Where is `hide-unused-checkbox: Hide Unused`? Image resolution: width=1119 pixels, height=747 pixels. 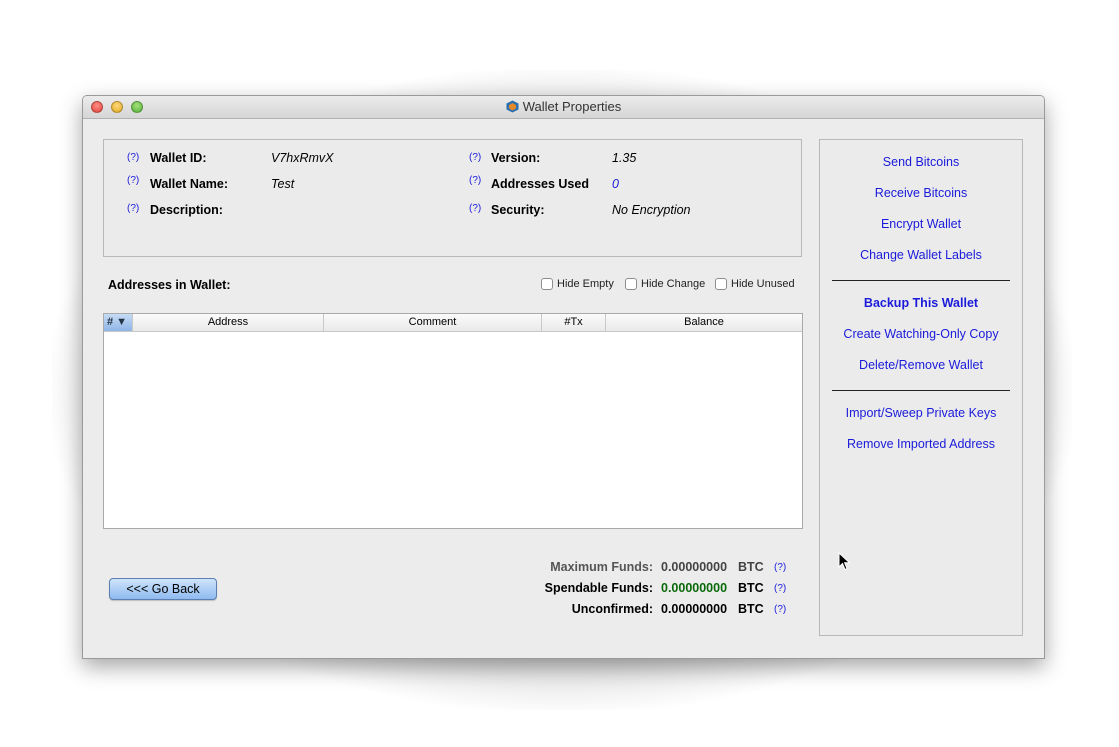
hide-unused-checkbox: Hide Unused is located at coordinates (755, 284).